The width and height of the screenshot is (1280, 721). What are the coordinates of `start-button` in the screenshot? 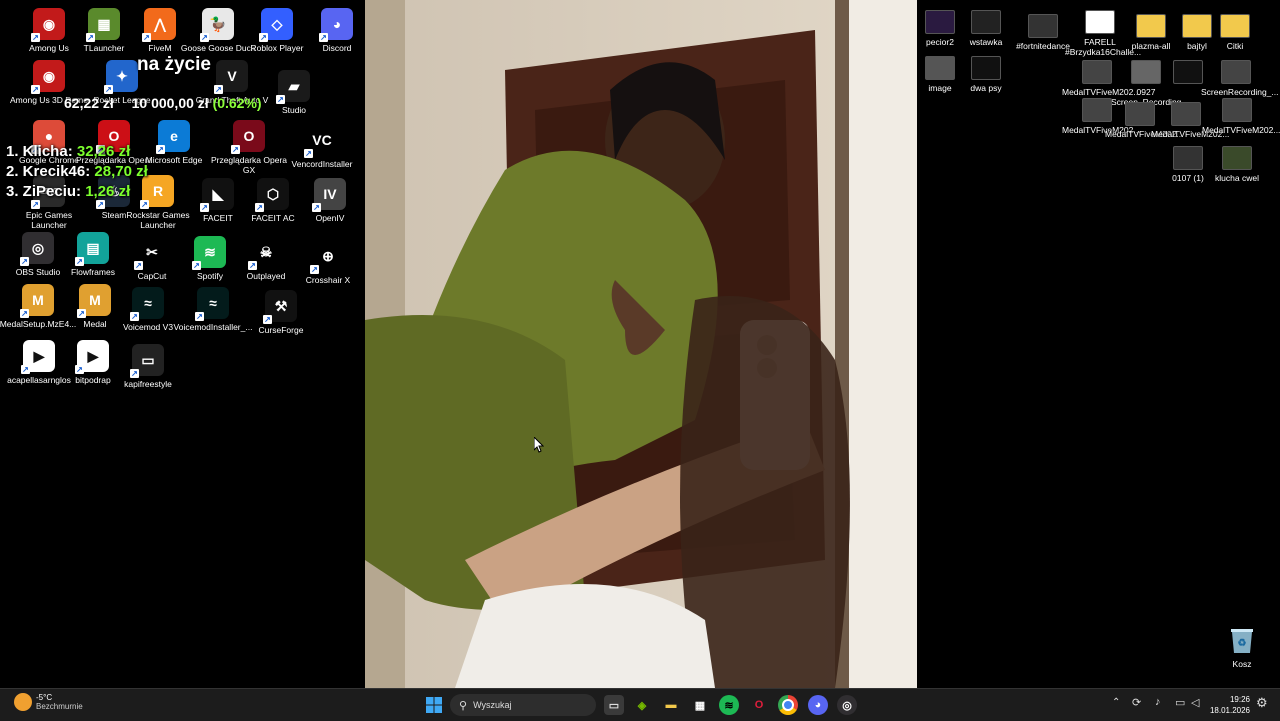 It's located at (434, 705).